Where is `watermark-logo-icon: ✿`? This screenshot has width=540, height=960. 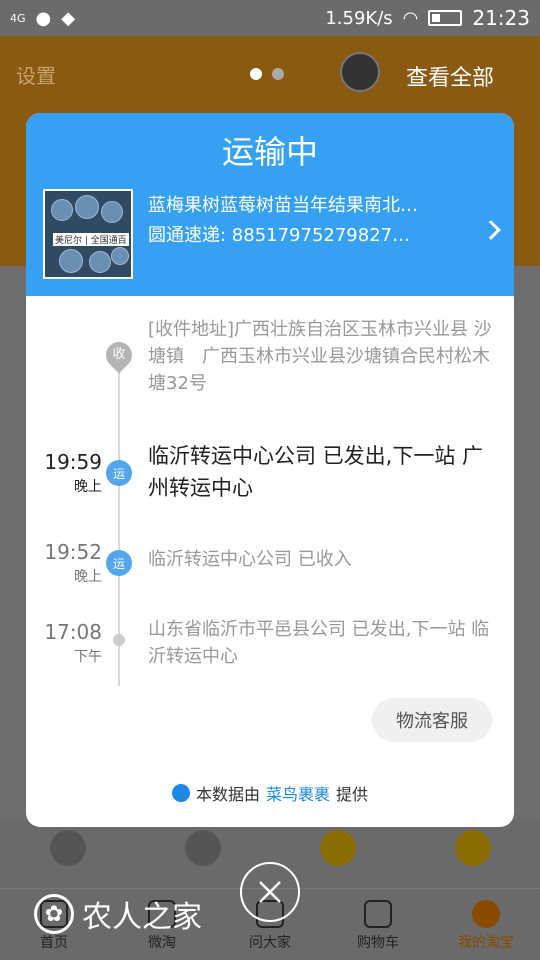
watermark-logo-icon: ✿ is located at coordinates (54, 914).